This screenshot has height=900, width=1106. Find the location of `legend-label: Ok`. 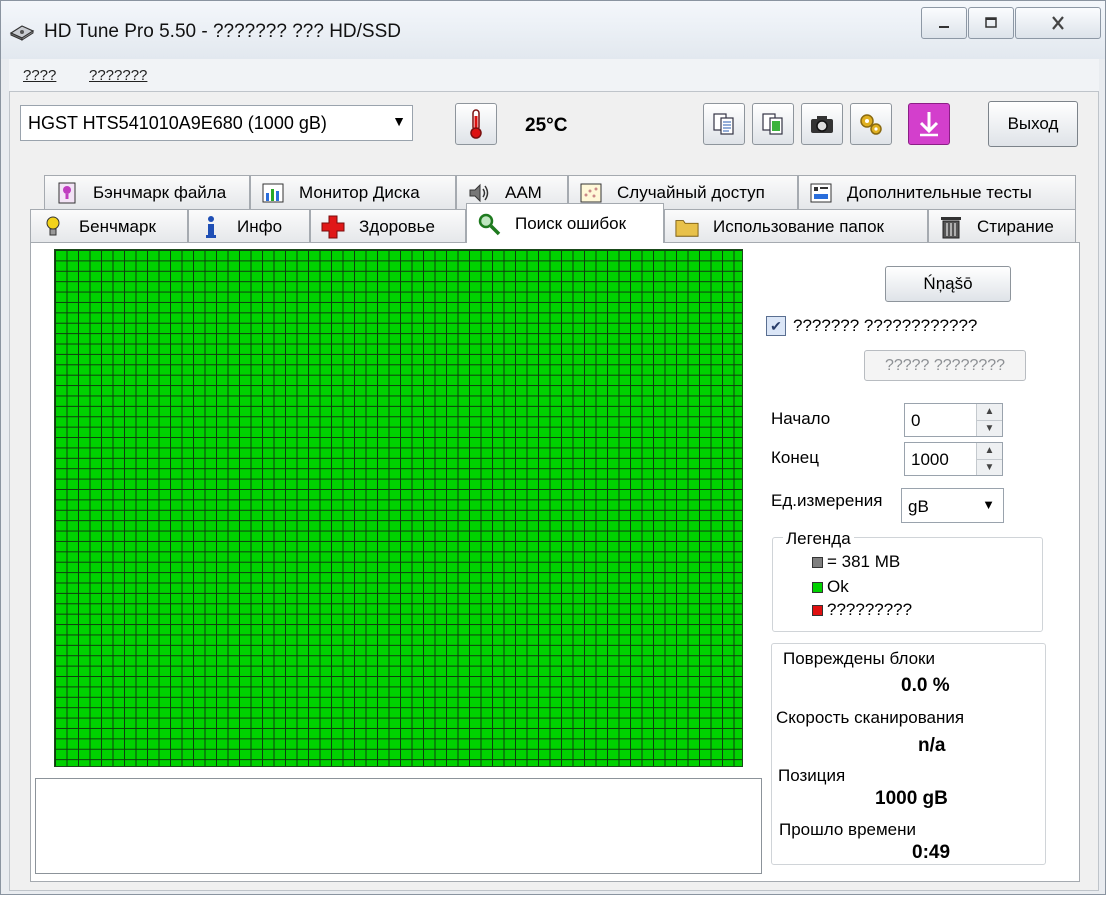

legend-label: Ok is located at coordinates (838, 586).